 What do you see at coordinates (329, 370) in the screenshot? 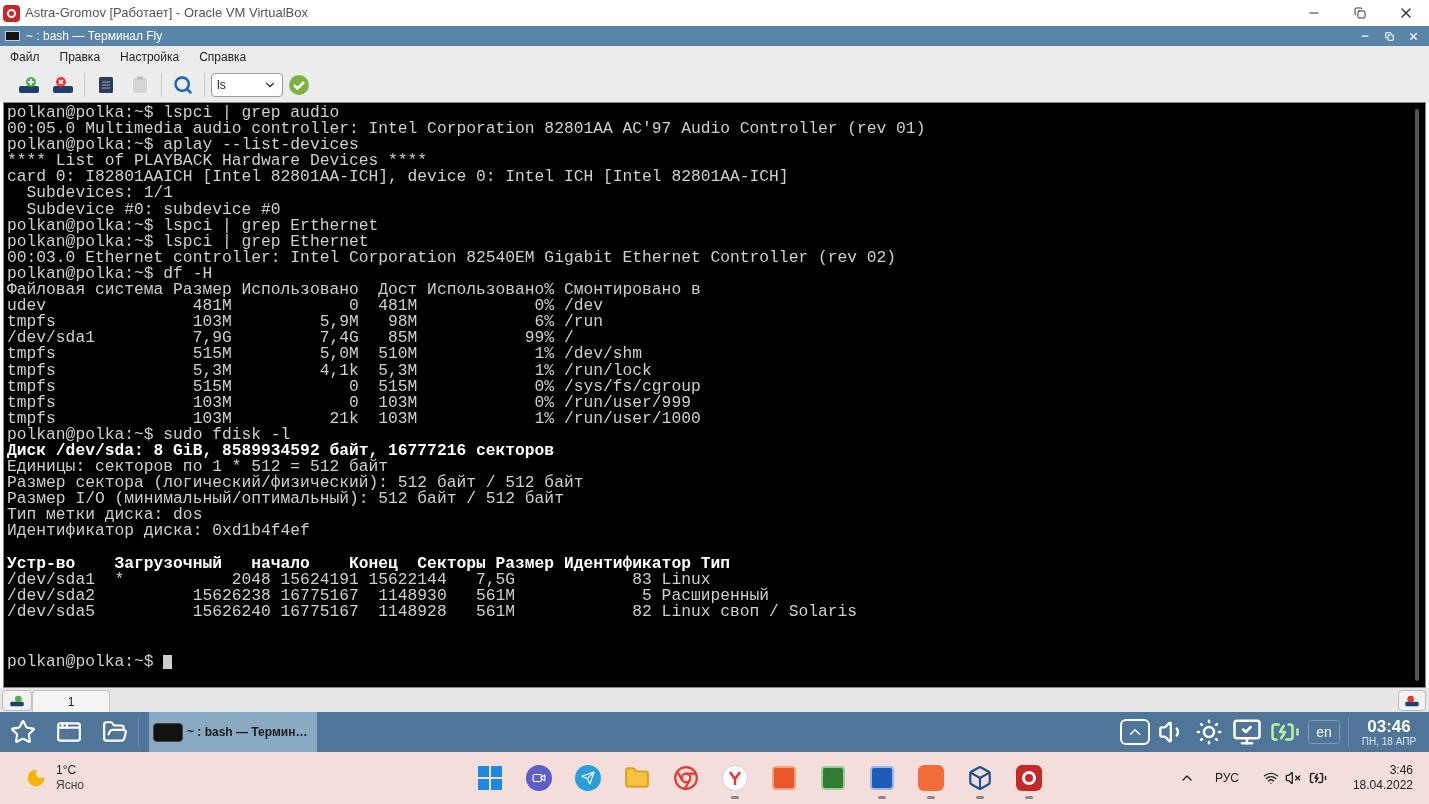
I see `terminal-line: tmpfs 5,3M 4,1k 5,3M 1% /run/lock` at bounding box center [329, 370].